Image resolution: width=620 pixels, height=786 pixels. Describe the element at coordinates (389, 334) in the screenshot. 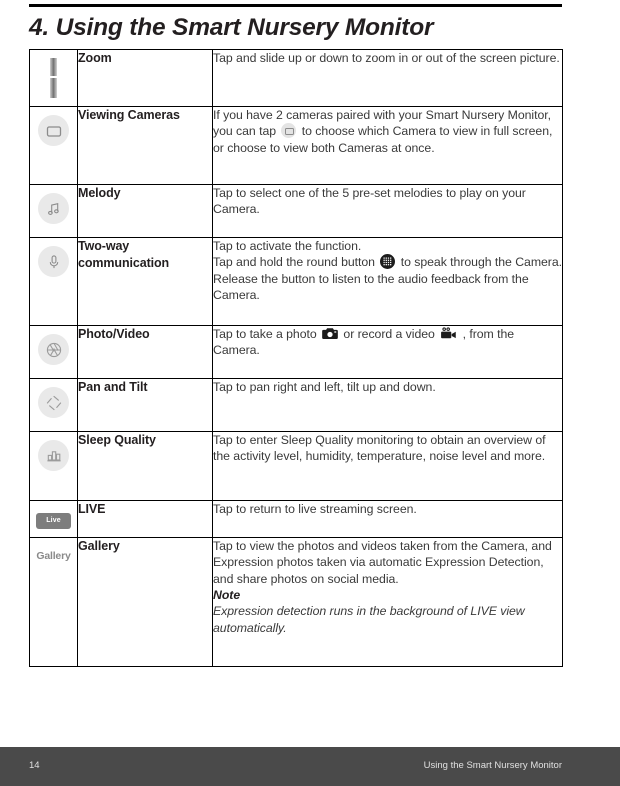

I see `description-text-part2: or record a video` at that location.